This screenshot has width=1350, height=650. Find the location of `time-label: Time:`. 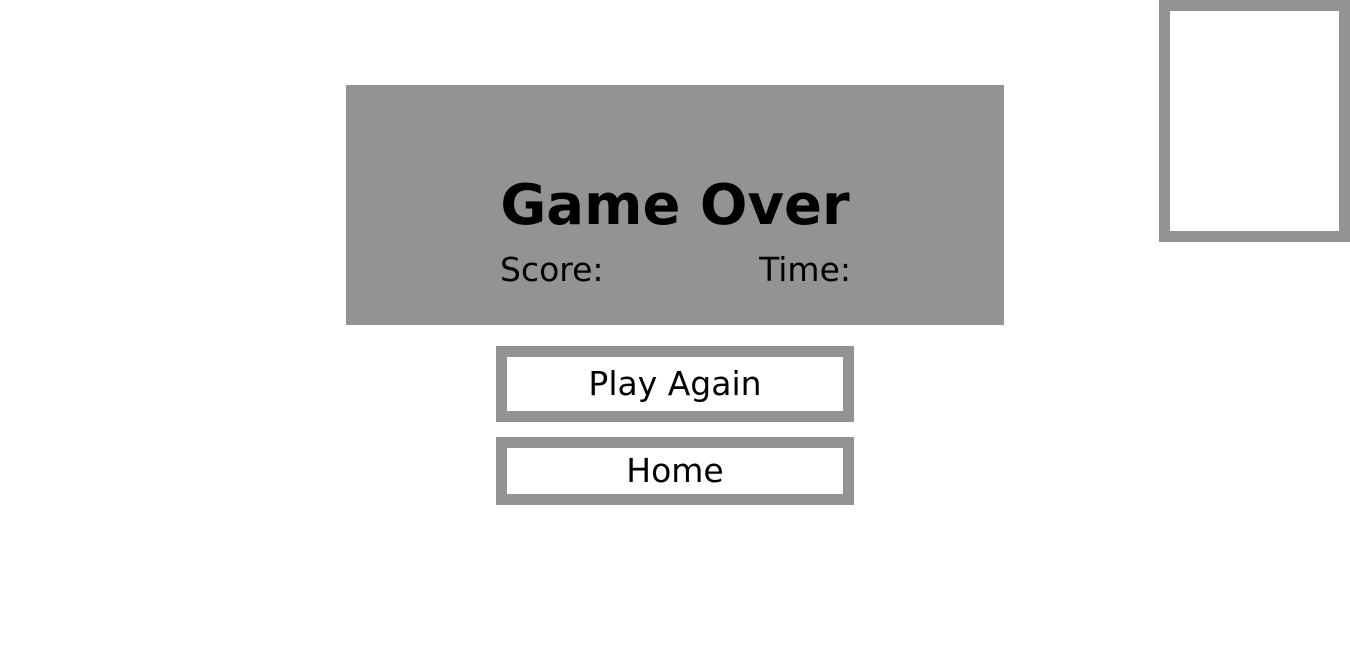

time-label: Time: is located at coordinates (805, 269).